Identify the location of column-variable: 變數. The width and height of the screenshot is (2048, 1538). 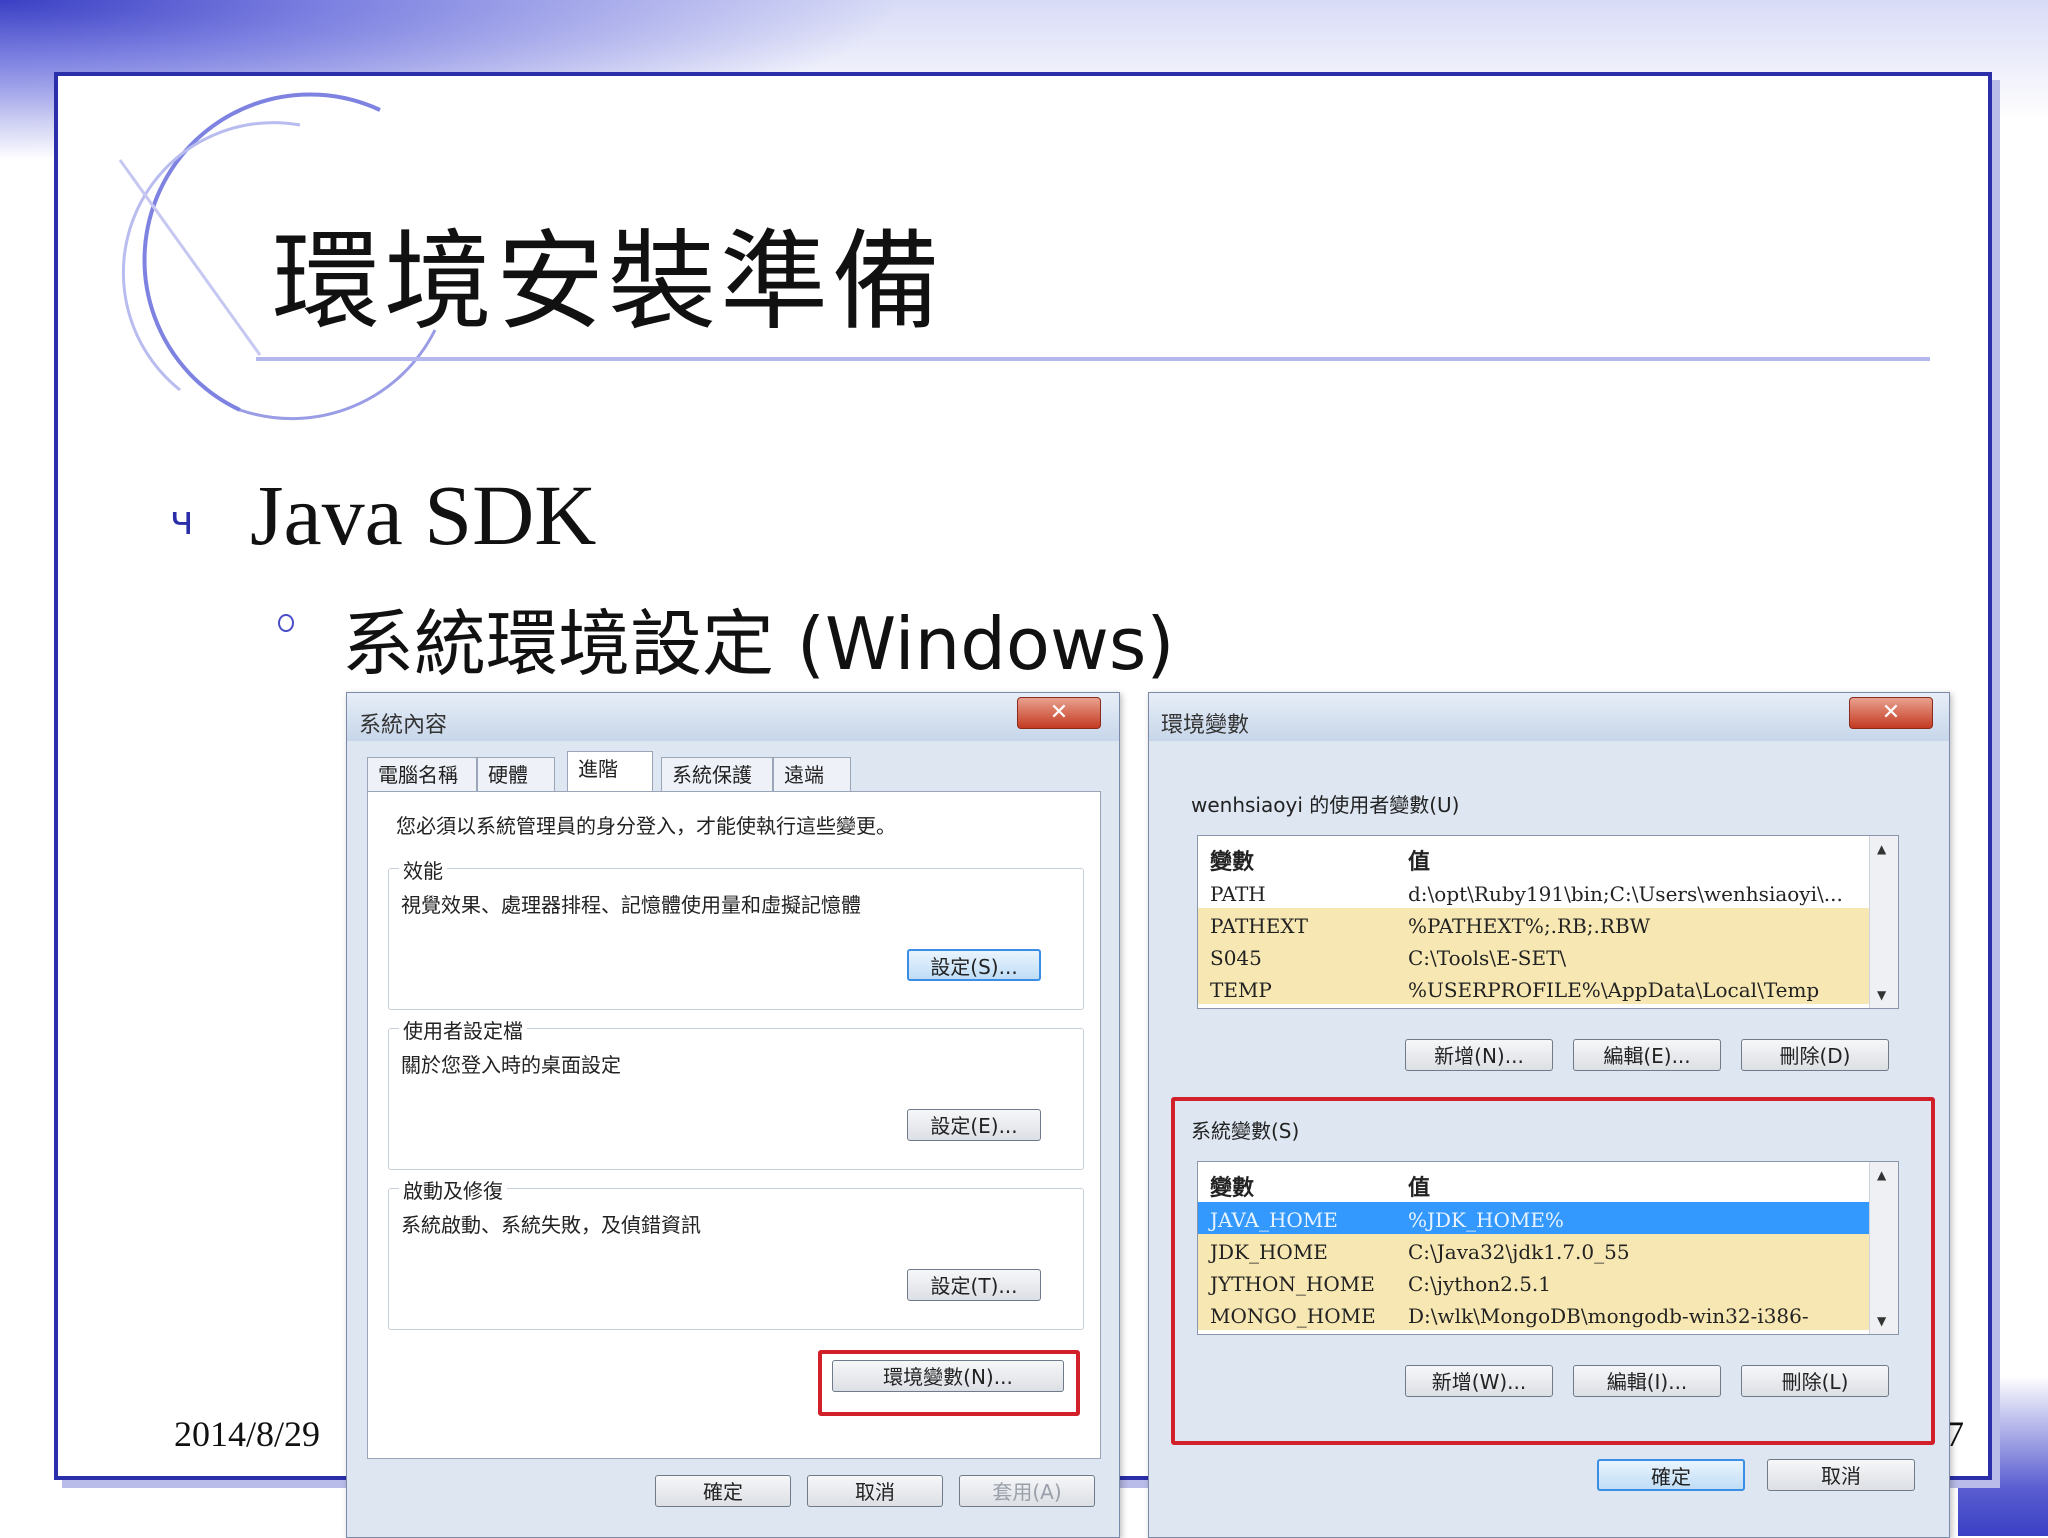
(1232, 862).